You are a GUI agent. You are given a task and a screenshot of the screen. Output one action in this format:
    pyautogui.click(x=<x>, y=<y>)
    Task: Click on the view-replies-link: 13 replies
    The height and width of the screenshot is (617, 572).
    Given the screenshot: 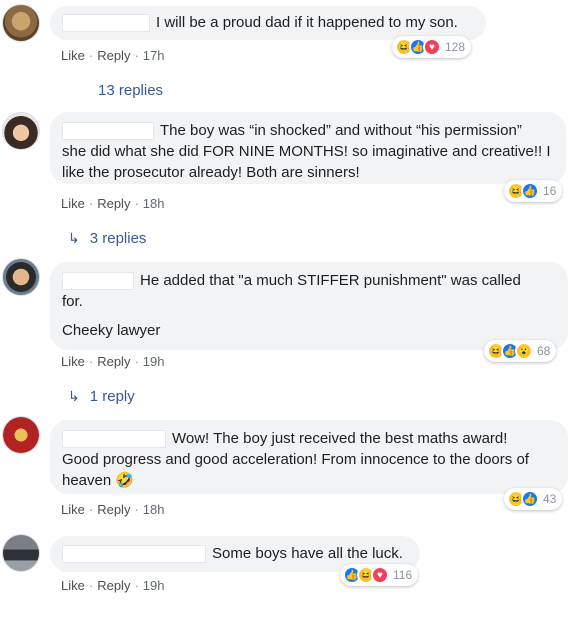 What is the action you would take?
    pyautogui.click(x=130, y=90)
    